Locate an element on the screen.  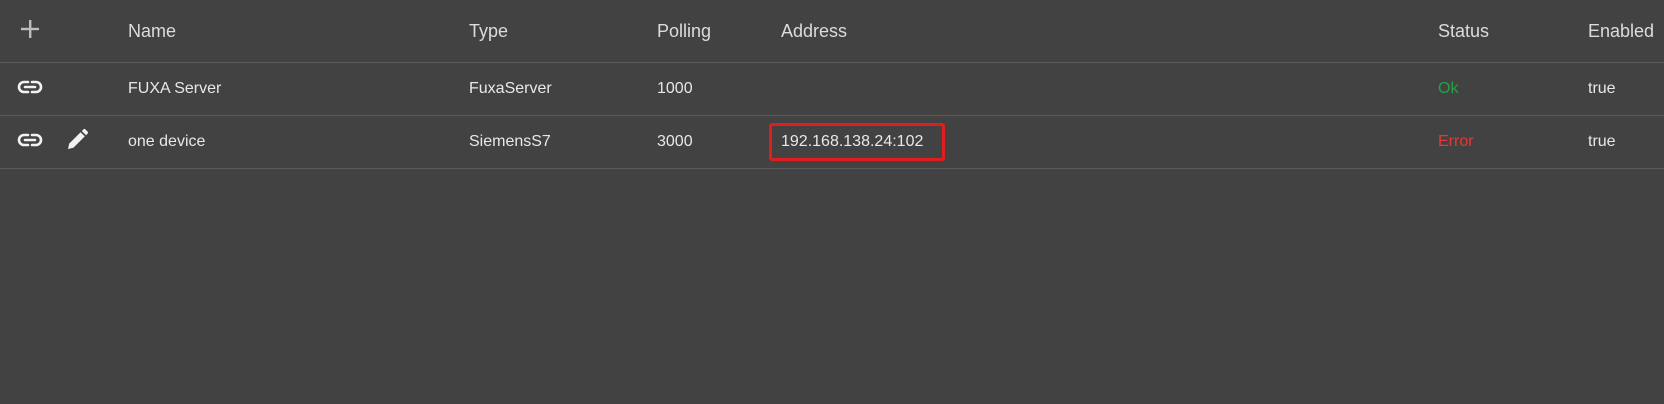
device-address: 192.168.138.24:102 is located at coordinates (857, 142).